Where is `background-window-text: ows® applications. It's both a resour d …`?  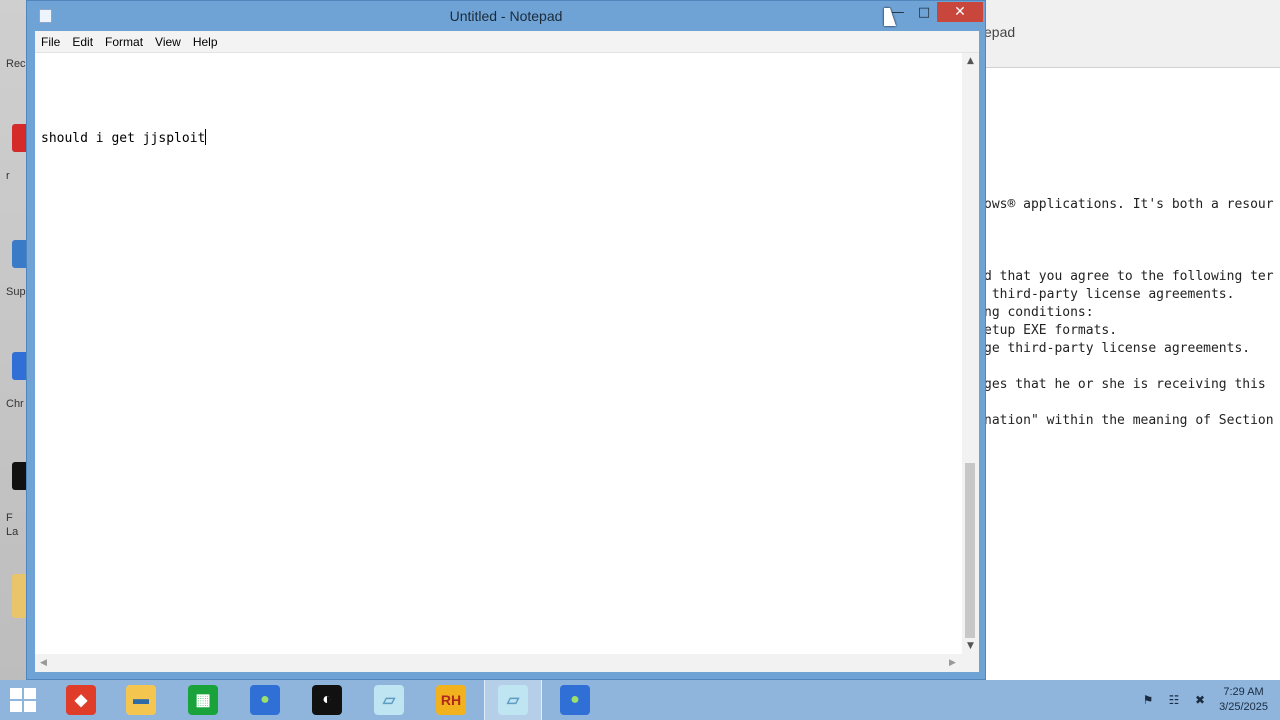 background-window-text: ows® applications. It's both a resour d … is located at coordinates (1129, 313).